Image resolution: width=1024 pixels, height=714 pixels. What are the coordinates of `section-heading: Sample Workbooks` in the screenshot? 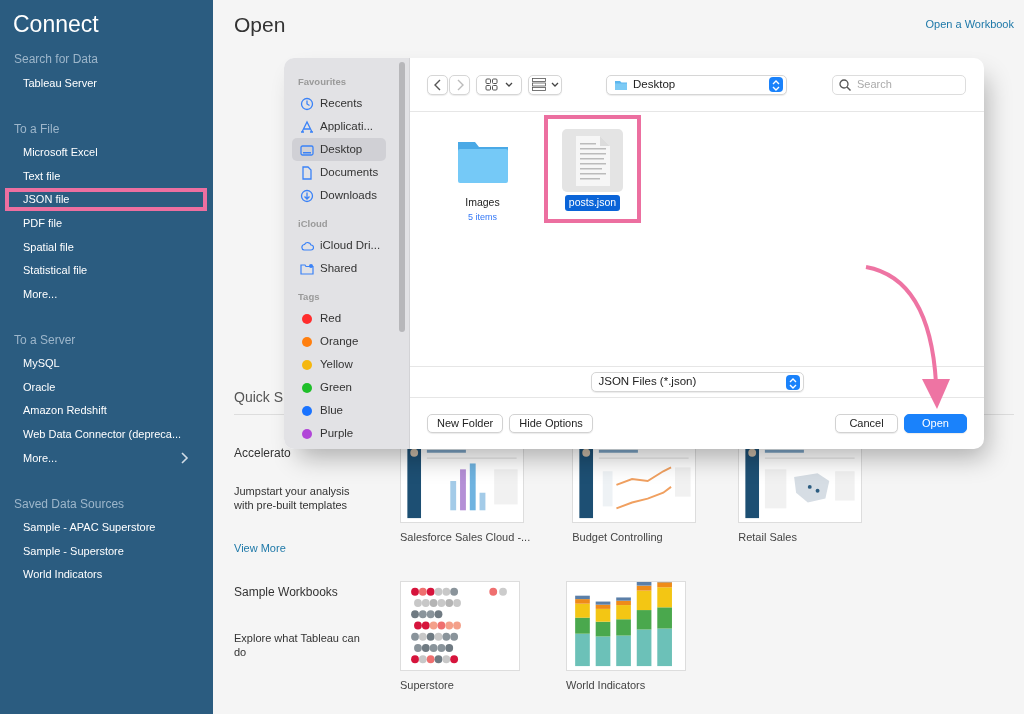 It's located at (286, 592).